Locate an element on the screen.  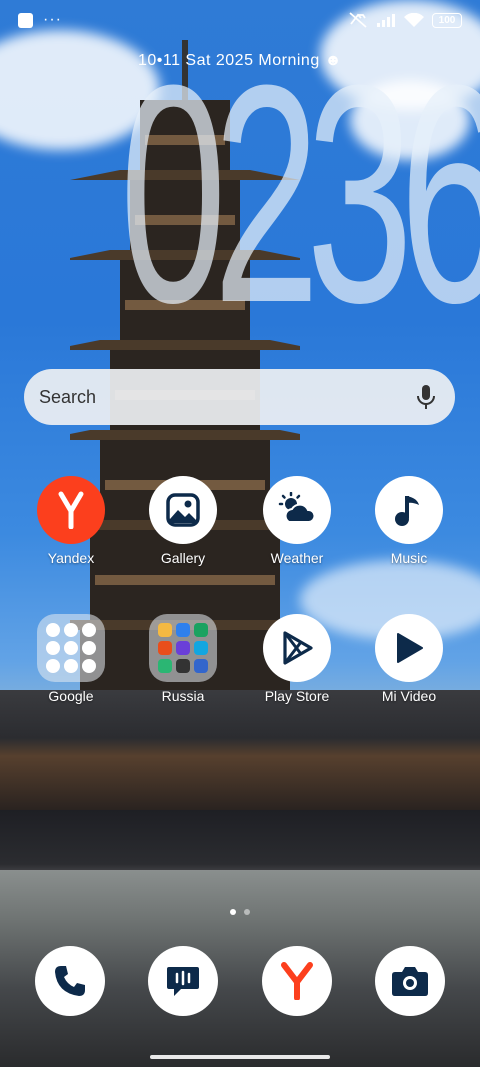
dock-yandex-browser is located at coordinates (297, 981).